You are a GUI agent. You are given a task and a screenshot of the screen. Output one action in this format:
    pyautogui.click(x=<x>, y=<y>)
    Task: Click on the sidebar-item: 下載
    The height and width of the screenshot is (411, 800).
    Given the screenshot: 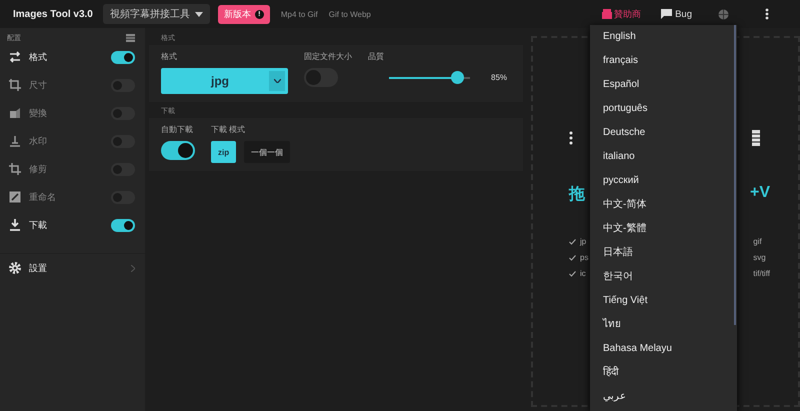 What is the action you would take?
    pyautogui.click(x=72, y=225)
    